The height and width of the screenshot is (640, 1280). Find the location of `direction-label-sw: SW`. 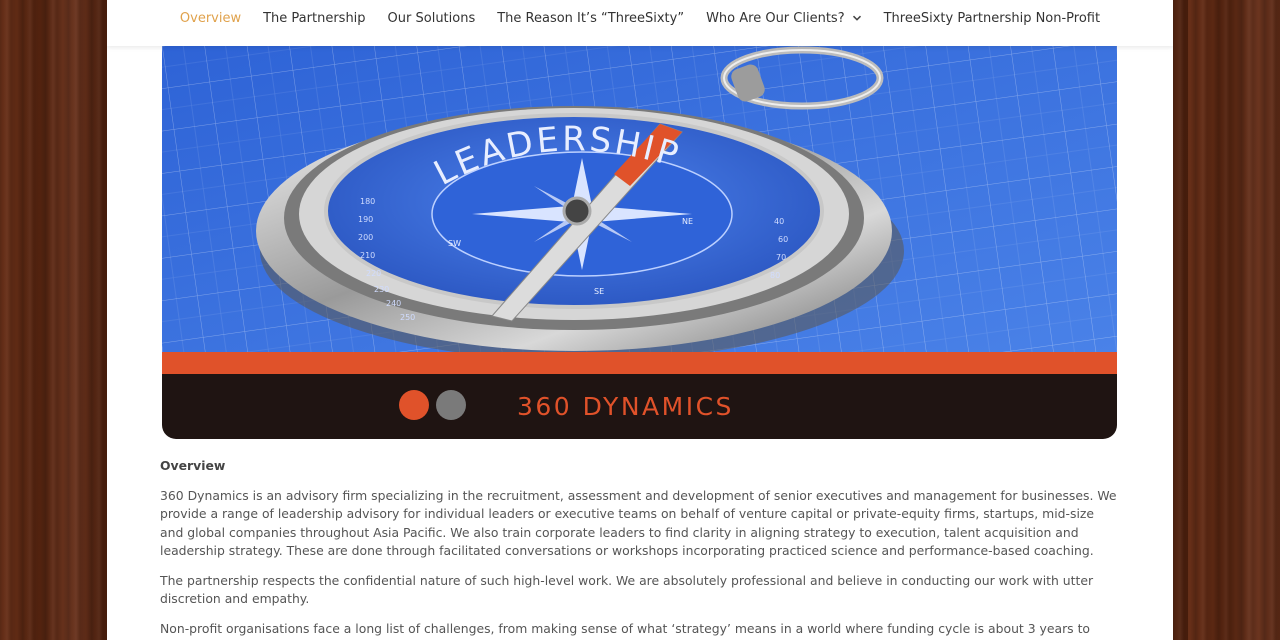

direction-label-sw: SW is located at coordinates (454, 243).